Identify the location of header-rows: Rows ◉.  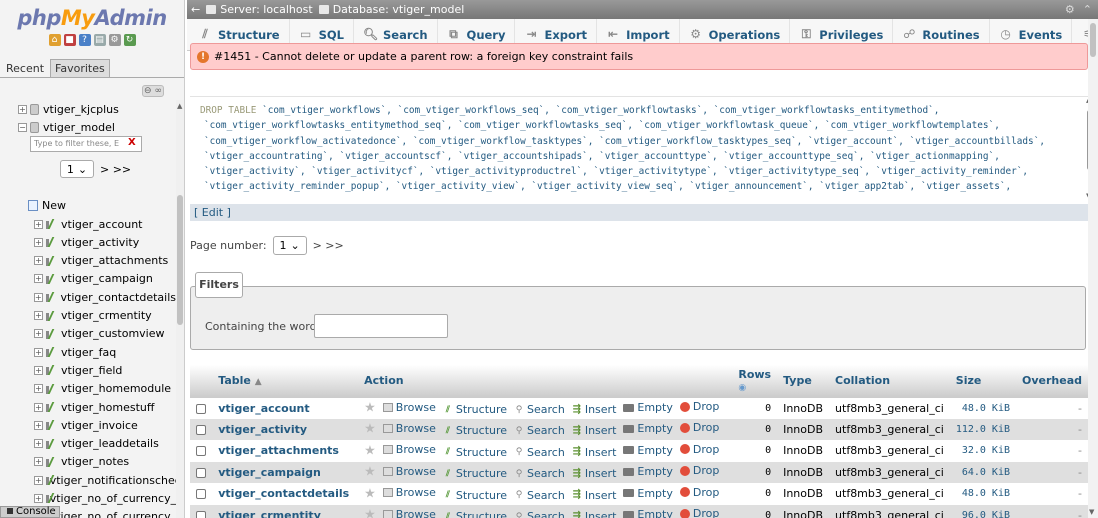
(755, 381).